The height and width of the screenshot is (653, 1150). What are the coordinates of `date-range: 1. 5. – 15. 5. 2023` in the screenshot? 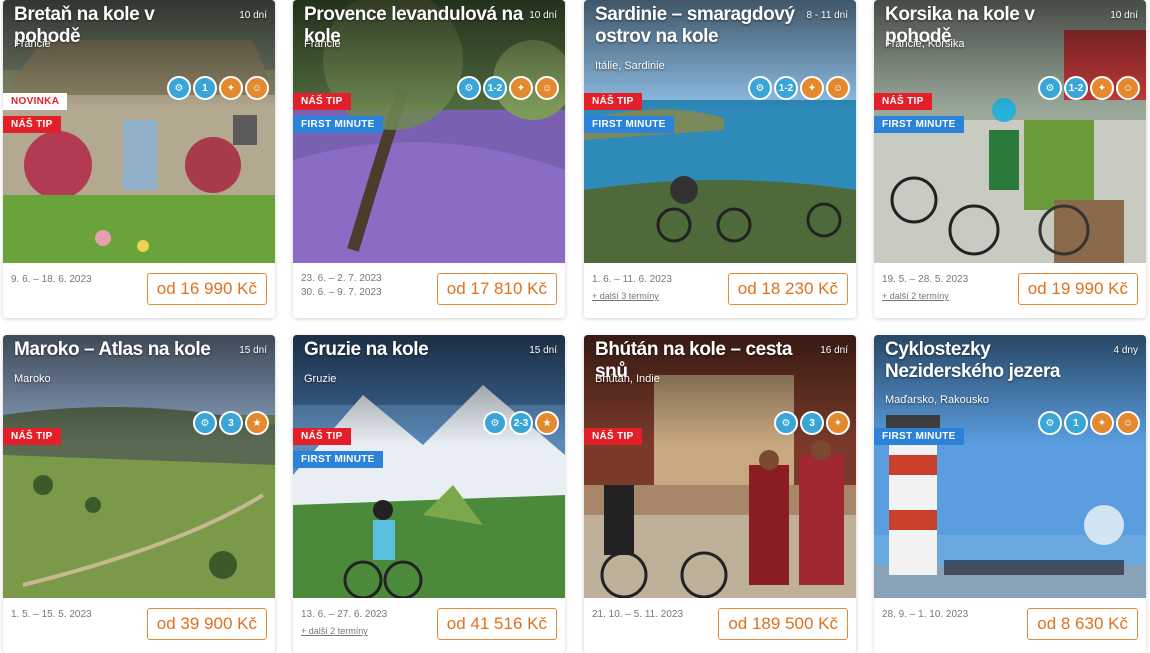 It's located at (51, 614).